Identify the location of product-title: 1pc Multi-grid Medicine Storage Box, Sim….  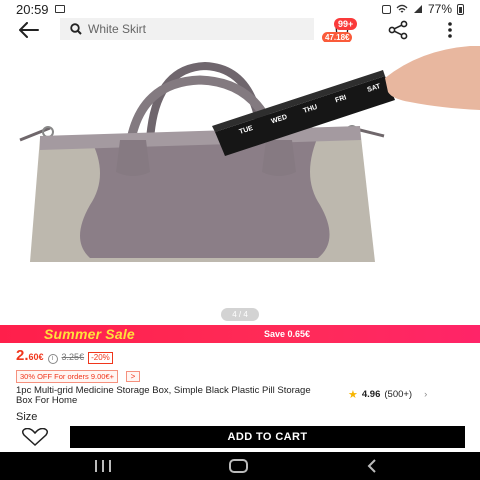
(163, 395).